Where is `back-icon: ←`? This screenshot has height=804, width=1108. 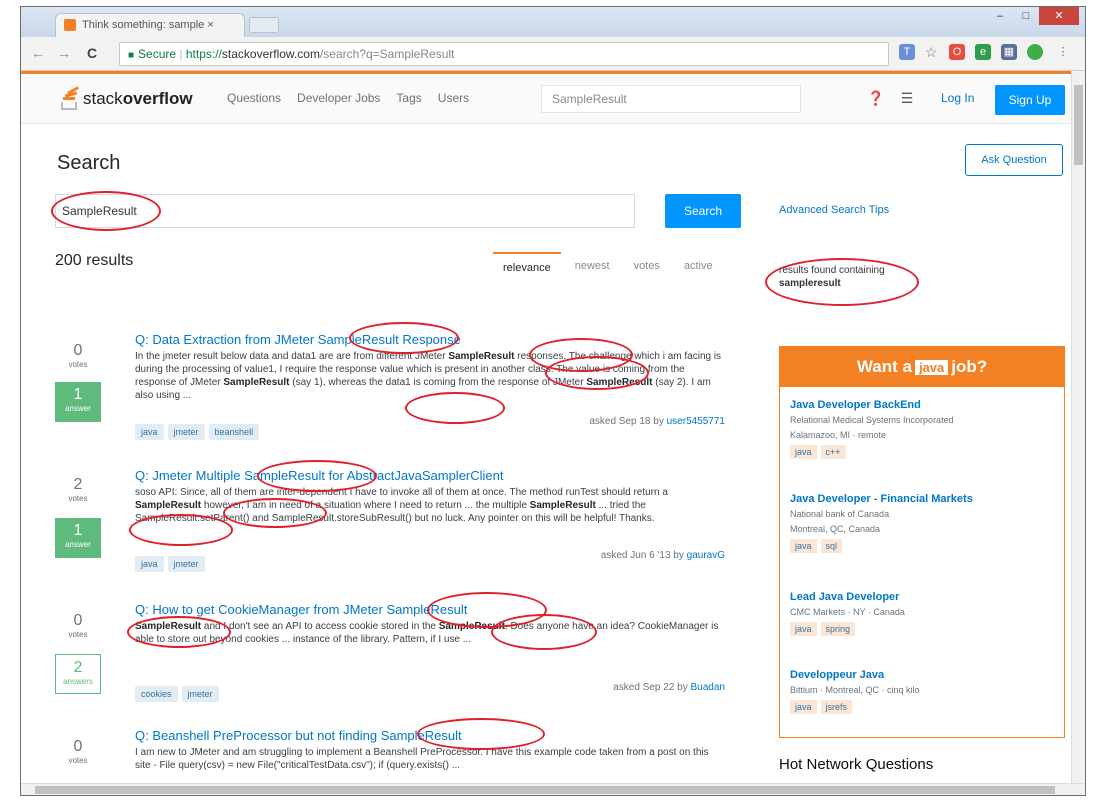 back-icon: ← is located at coordinates (38, 53).